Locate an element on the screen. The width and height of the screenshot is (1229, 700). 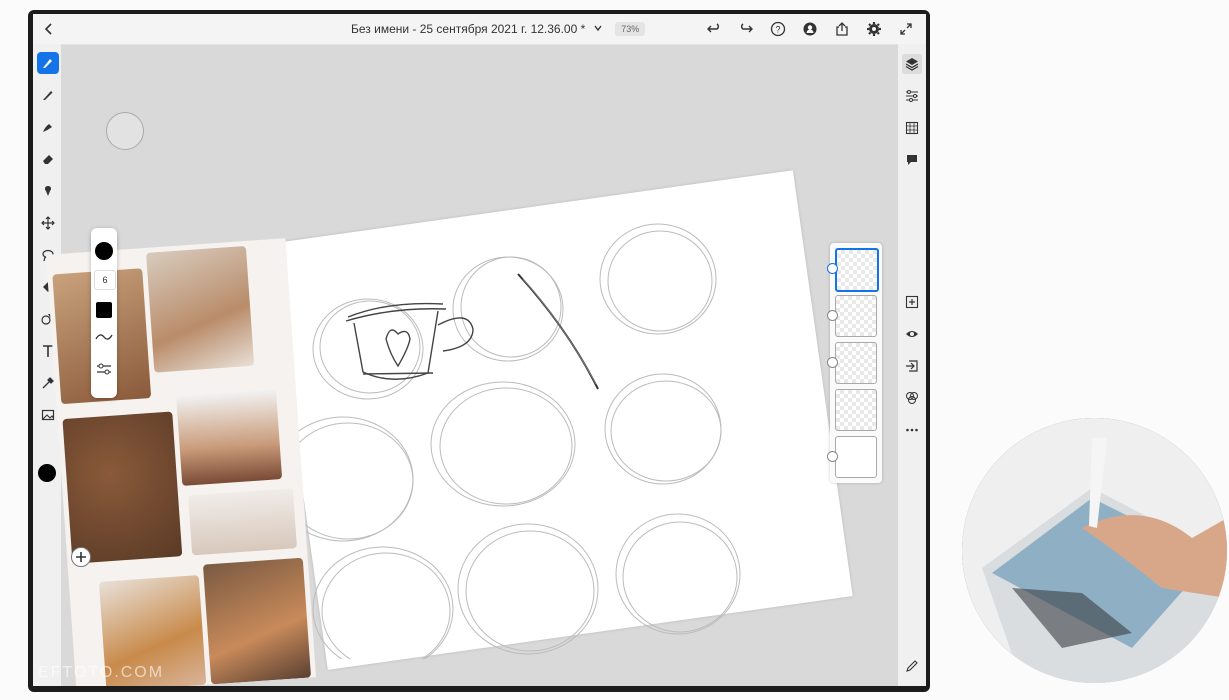
brush-size-preview is located at coordinates (125, 131).